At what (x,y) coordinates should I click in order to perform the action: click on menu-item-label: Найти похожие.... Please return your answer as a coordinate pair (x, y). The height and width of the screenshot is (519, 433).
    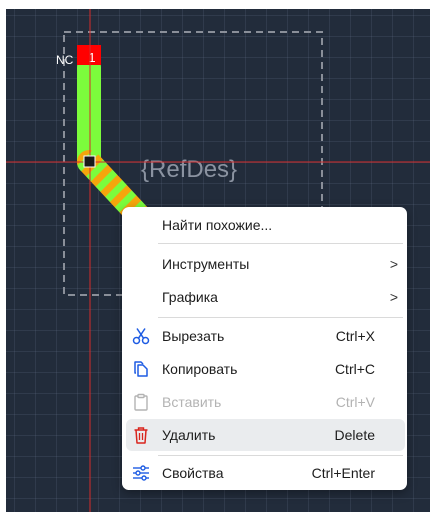
    Looking at the image, I should click on (217, 225).